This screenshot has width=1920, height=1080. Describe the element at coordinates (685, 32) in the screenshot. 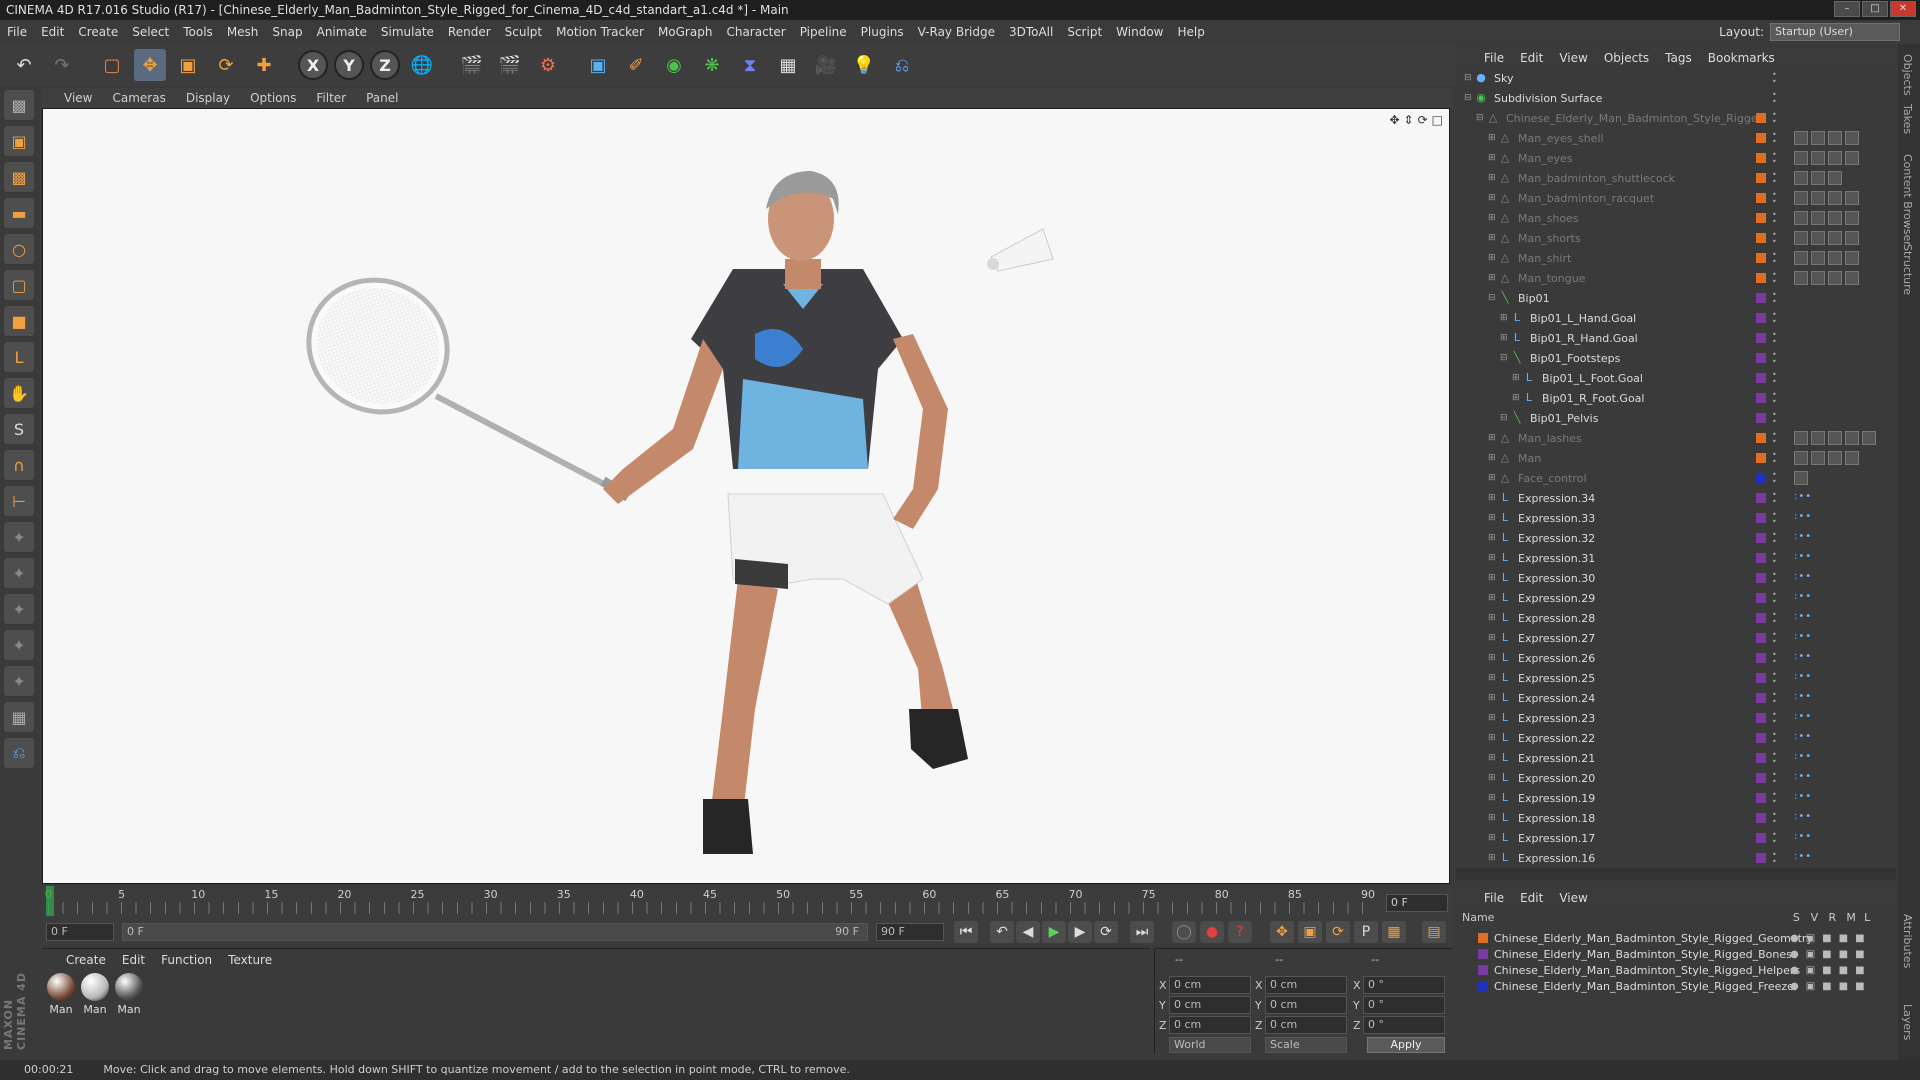

I see `menu-item-mograph: MoGraph` at that location.